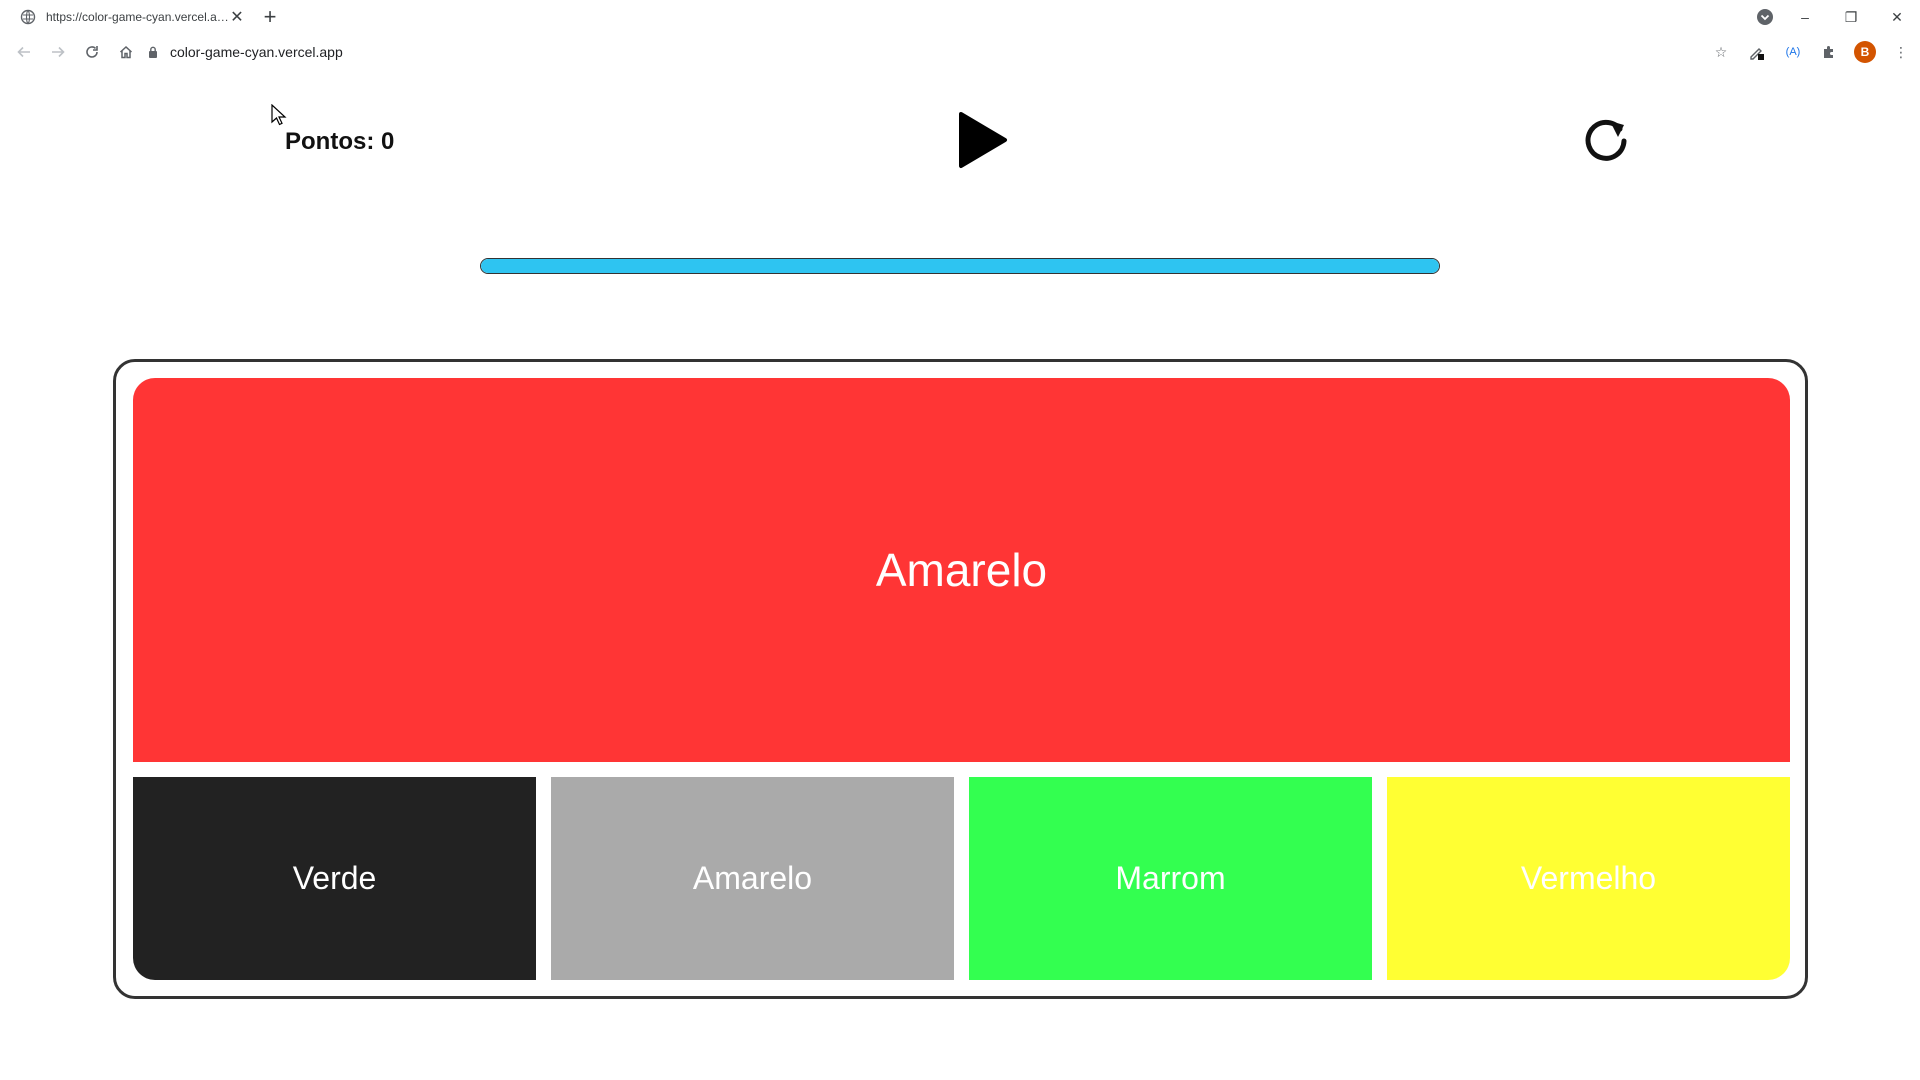 The width and height of the screenshot is (1920, 1080). What do you see at coordinates (153, 52) in the screenshot?
I see `lock-icon` at bounding box center [153, 52].